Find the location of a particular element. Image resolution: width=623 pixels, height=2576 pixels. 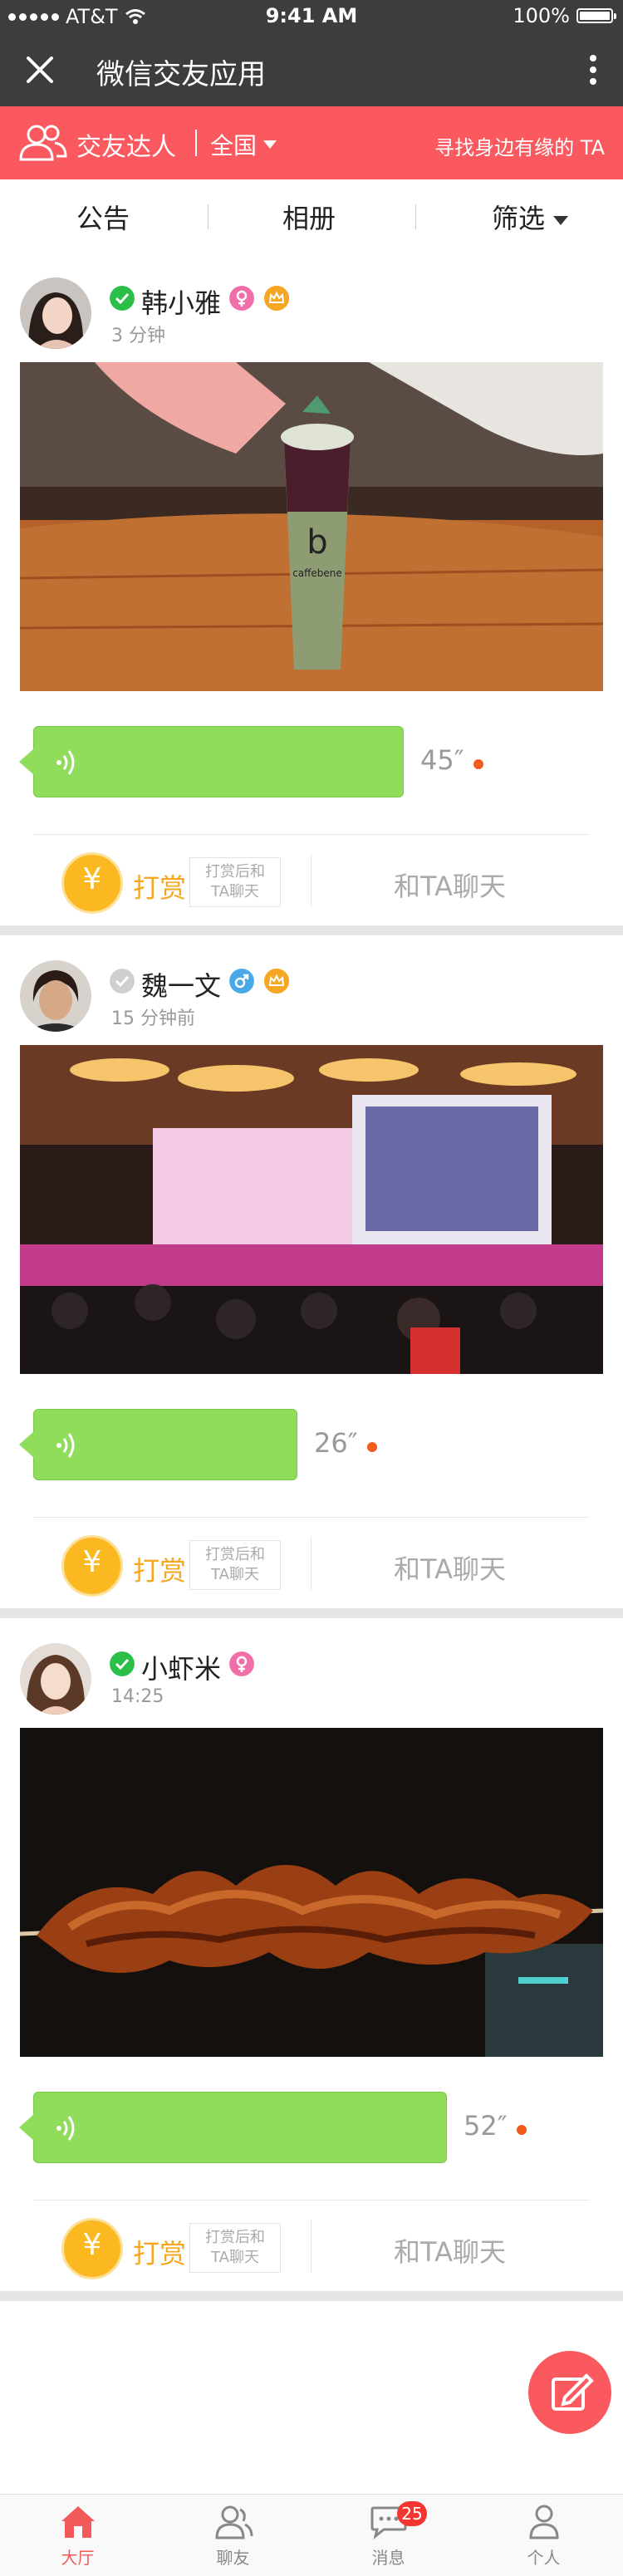

user-name: 小虾米 is located at coordinates (181, 1667).